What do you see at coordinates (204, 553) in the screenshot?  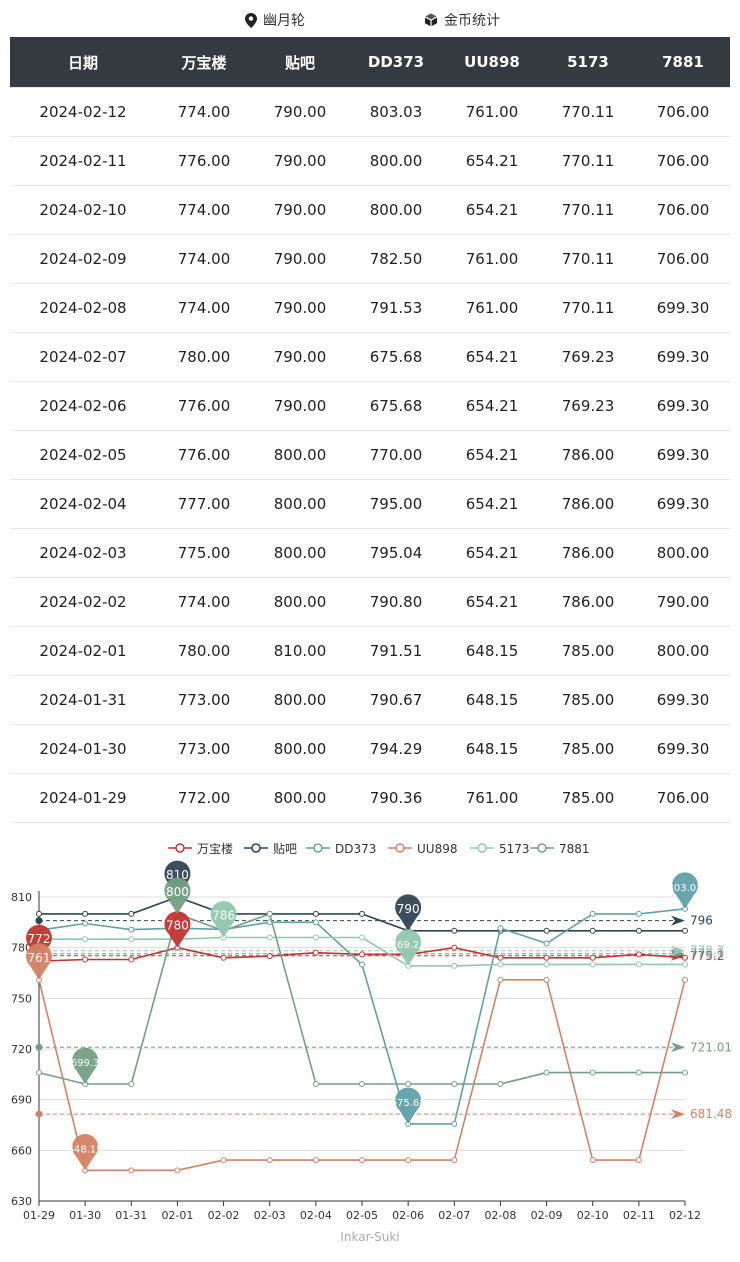 I see `price-cell: 775.00` at bounding box center [204, 553].